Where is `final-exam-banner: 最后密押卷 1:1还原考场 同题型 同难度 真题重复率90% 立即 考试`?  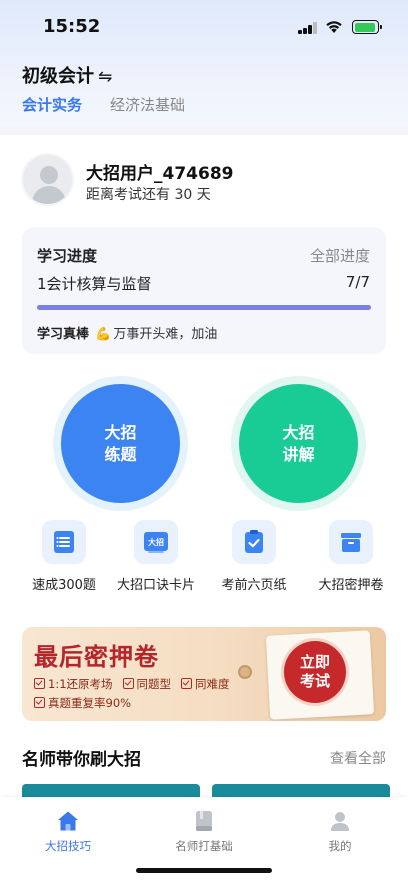
final-exam-banner: 最后密押卷 1:1还原考场 同题型 同难度 真题重复率90% 立即 考试 is located at coordinates (204, 674).